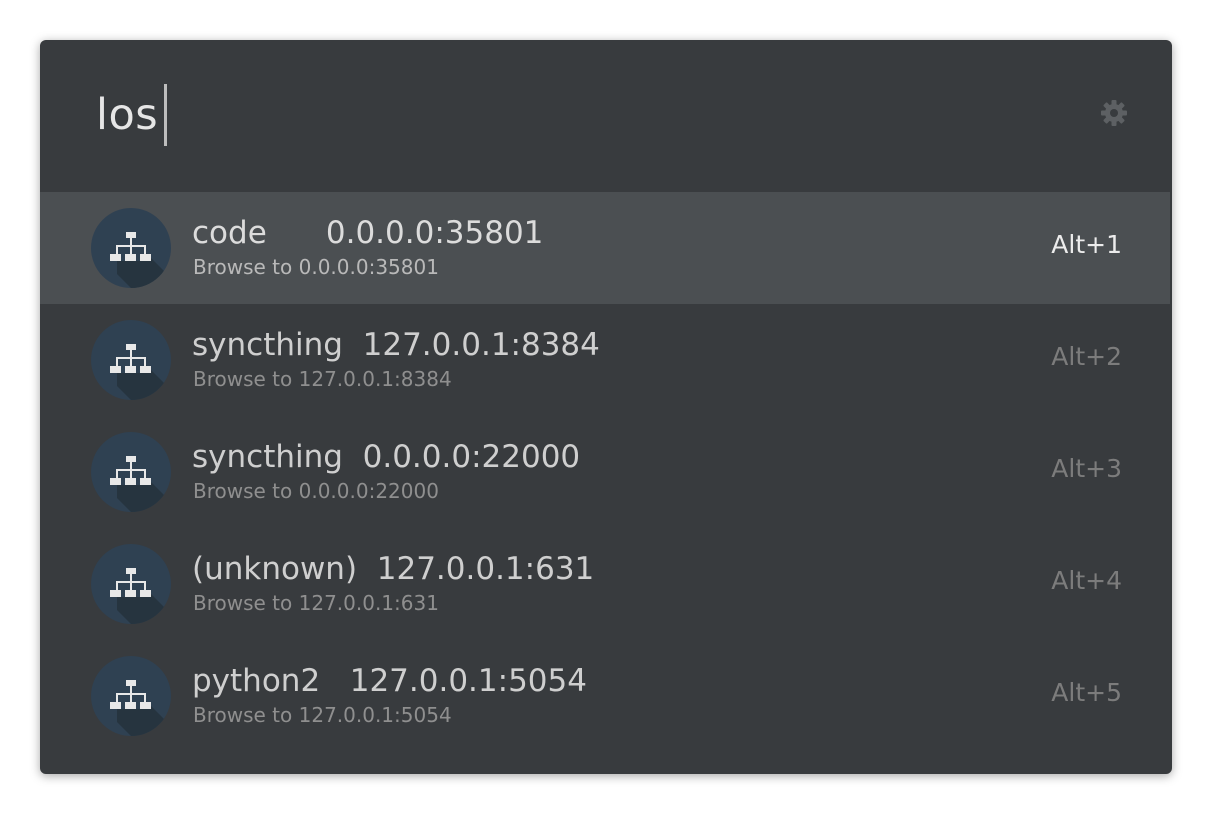 The image size is (1212, 814). I want to click on result-title: syncthing 127.0.0.1:8384, so click(396, 345).